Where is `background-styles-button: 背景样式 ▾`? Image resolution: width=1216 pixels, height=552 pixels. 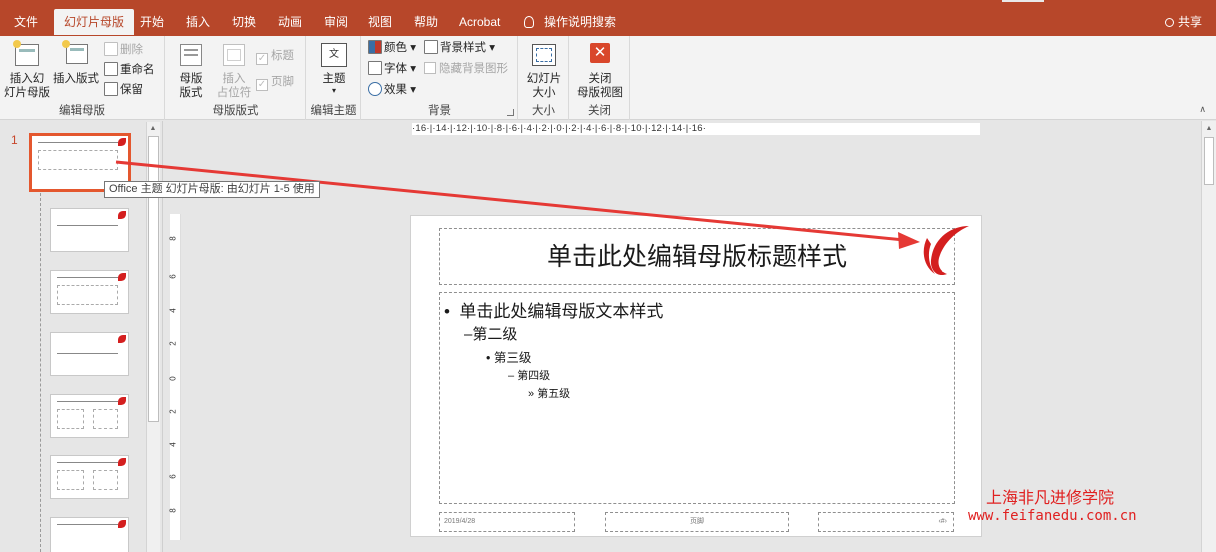 background-styles-button: 背景样式 ▾ is located at coordinates (459, 48).